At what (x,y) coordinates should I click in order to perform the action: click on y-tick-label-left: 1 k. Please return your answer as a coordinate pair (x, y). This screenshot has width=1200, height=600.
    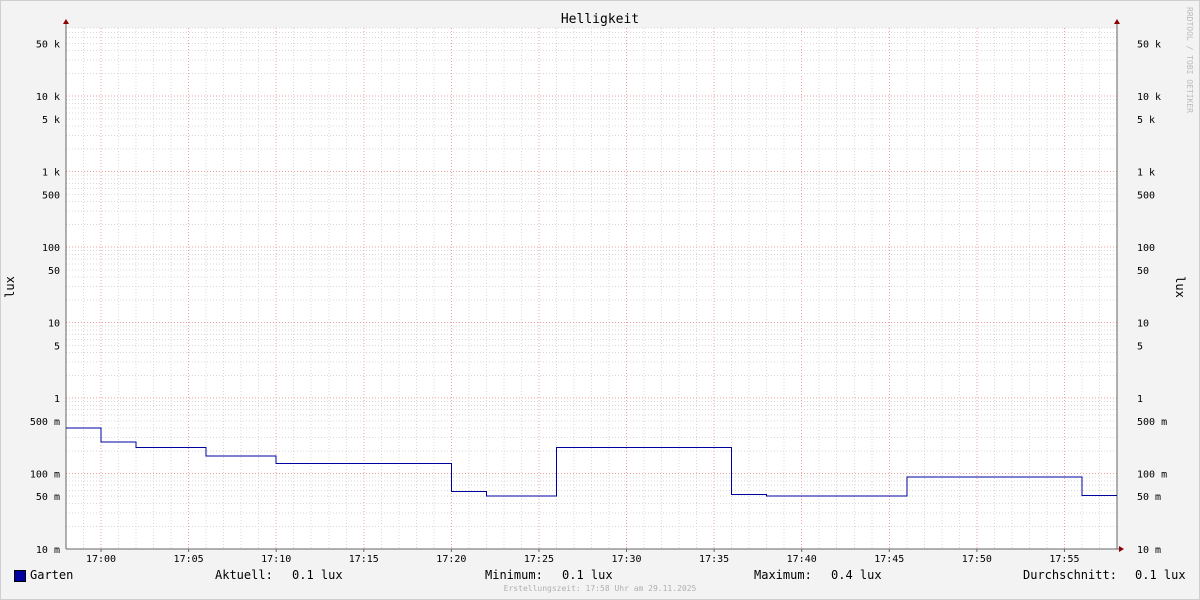
    Looking at the image, I should click on (51, 173).